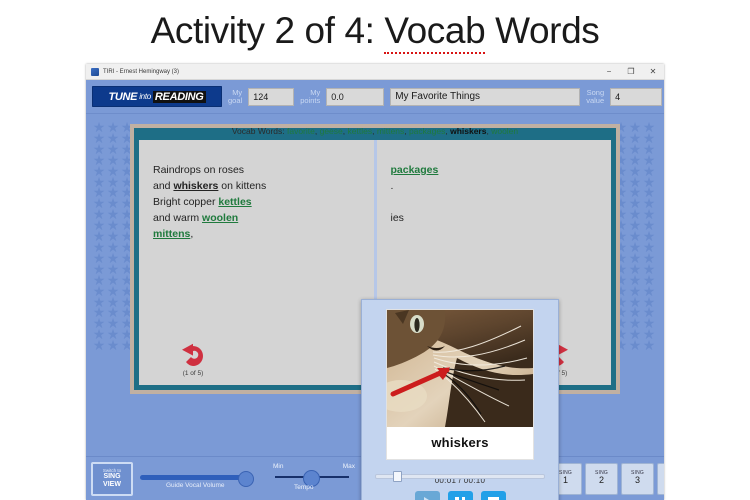  I want to click on vocab-word-card: whiskers, so click(460, 384).